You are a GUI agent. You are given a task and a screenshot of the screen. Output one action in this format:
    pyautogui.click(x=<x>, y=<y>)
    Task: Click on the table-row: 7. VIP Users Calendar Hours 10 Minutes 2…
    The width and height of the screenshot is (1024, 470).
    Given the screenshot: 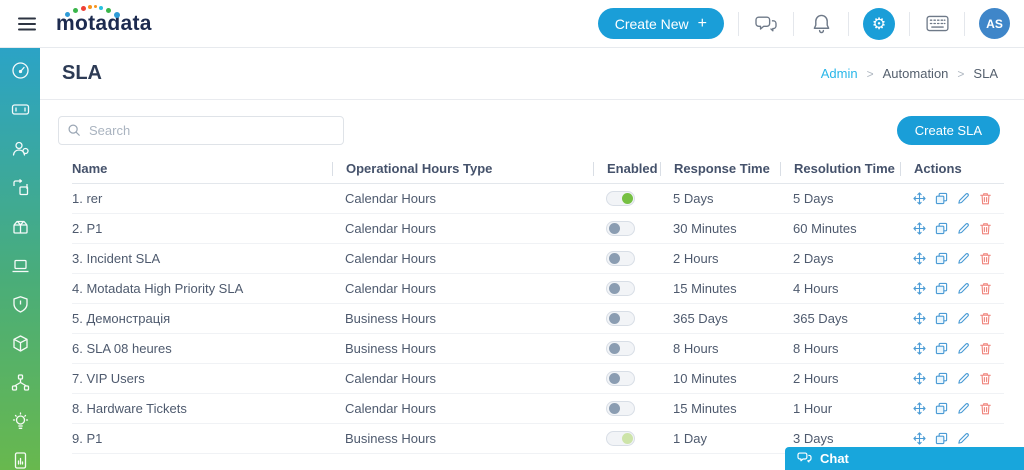 What is the action you would take?
    pyautogui.click(x=538, y=379)
    